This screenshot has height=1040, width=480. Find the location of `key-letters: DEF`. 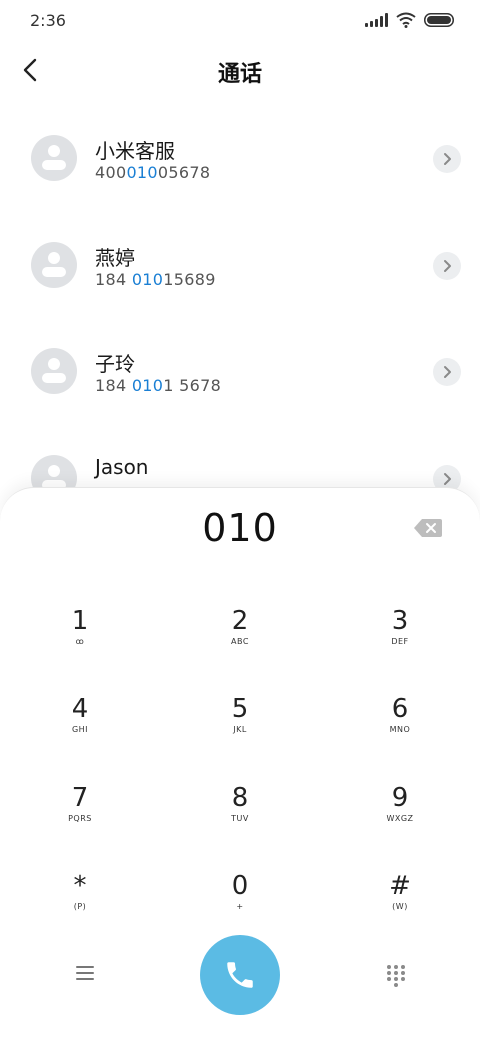

key-letters: DEF is located at coordinates (400, 641).